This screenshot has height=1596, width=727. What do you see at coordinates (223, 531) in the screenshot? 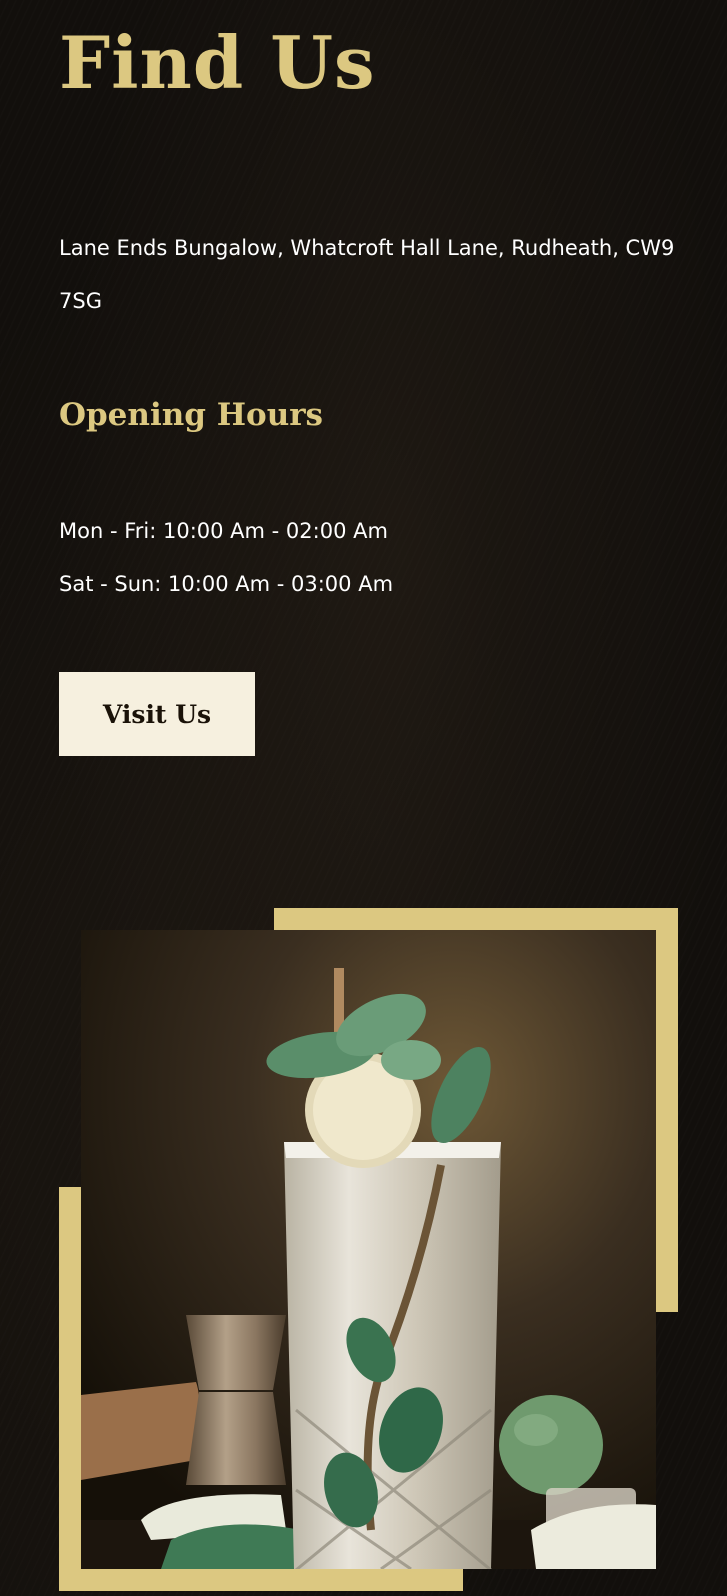
I see `hours-line-weekdays: Mon - Fri: 10:00 Am - 02:00 Am` at bounding box center [223, 531].